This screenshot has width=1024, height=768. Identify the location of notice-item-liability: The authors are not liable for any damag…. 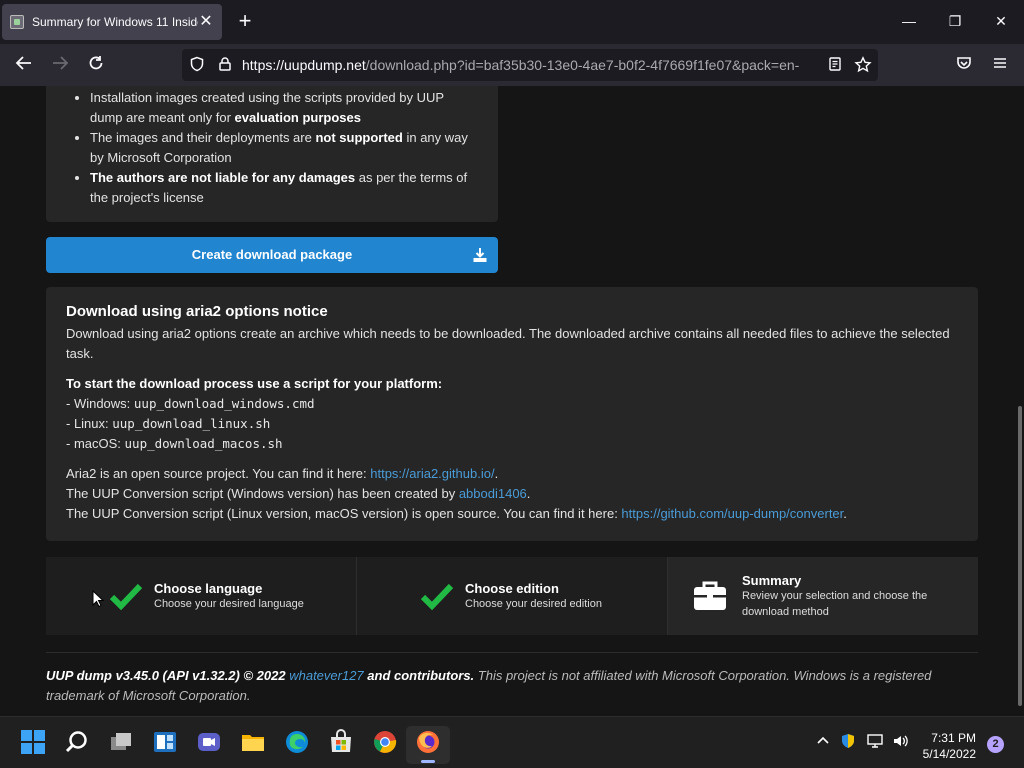
(284, 188).